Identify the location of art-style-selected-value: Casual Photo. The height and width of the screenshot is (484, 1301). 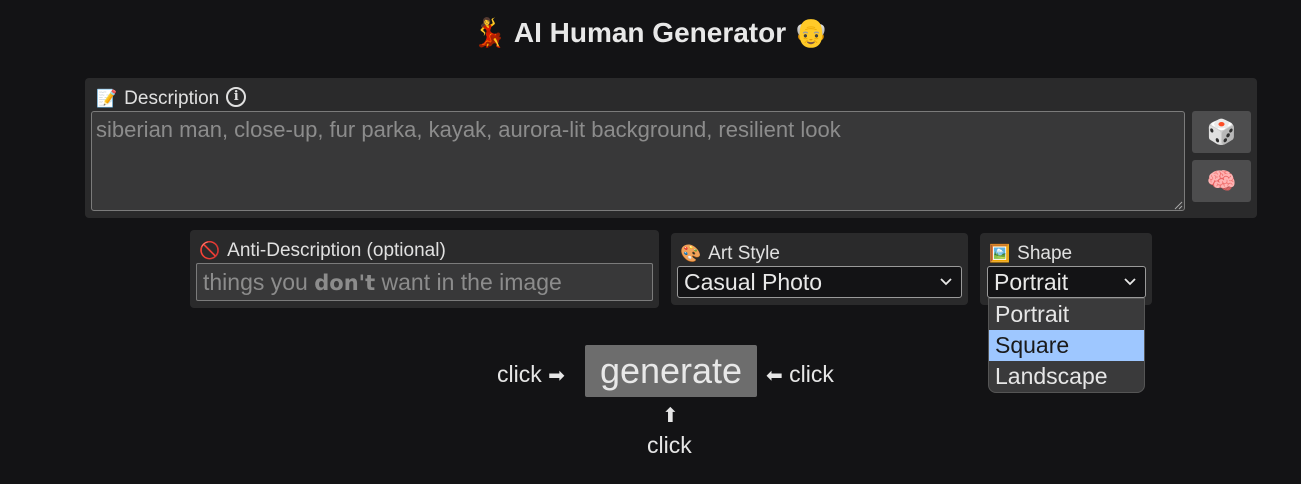
(753, 281).